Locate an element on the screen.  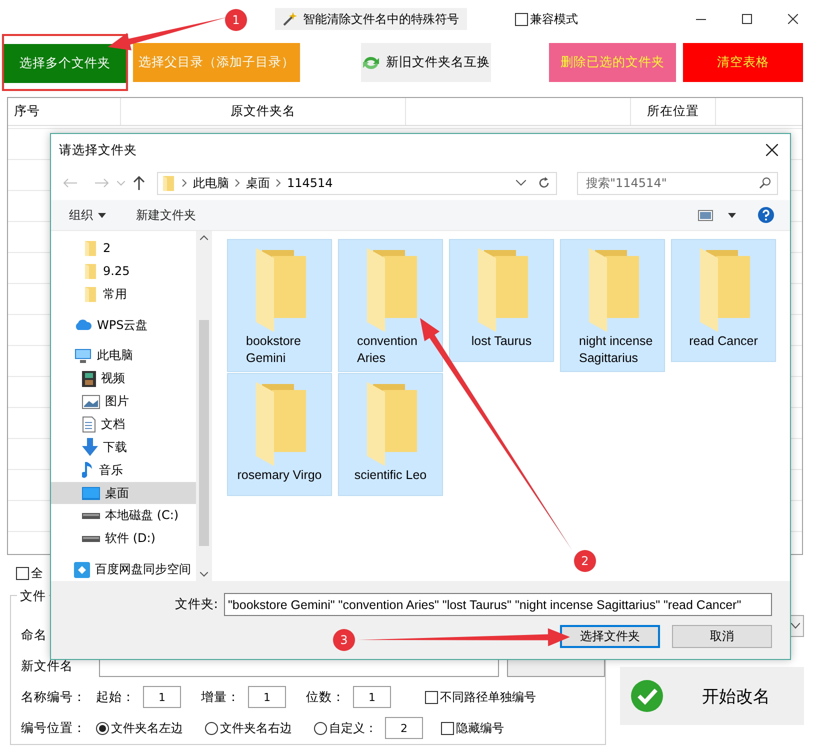
tree-item-label: 此电脑 is located at coordinates (115, 355).